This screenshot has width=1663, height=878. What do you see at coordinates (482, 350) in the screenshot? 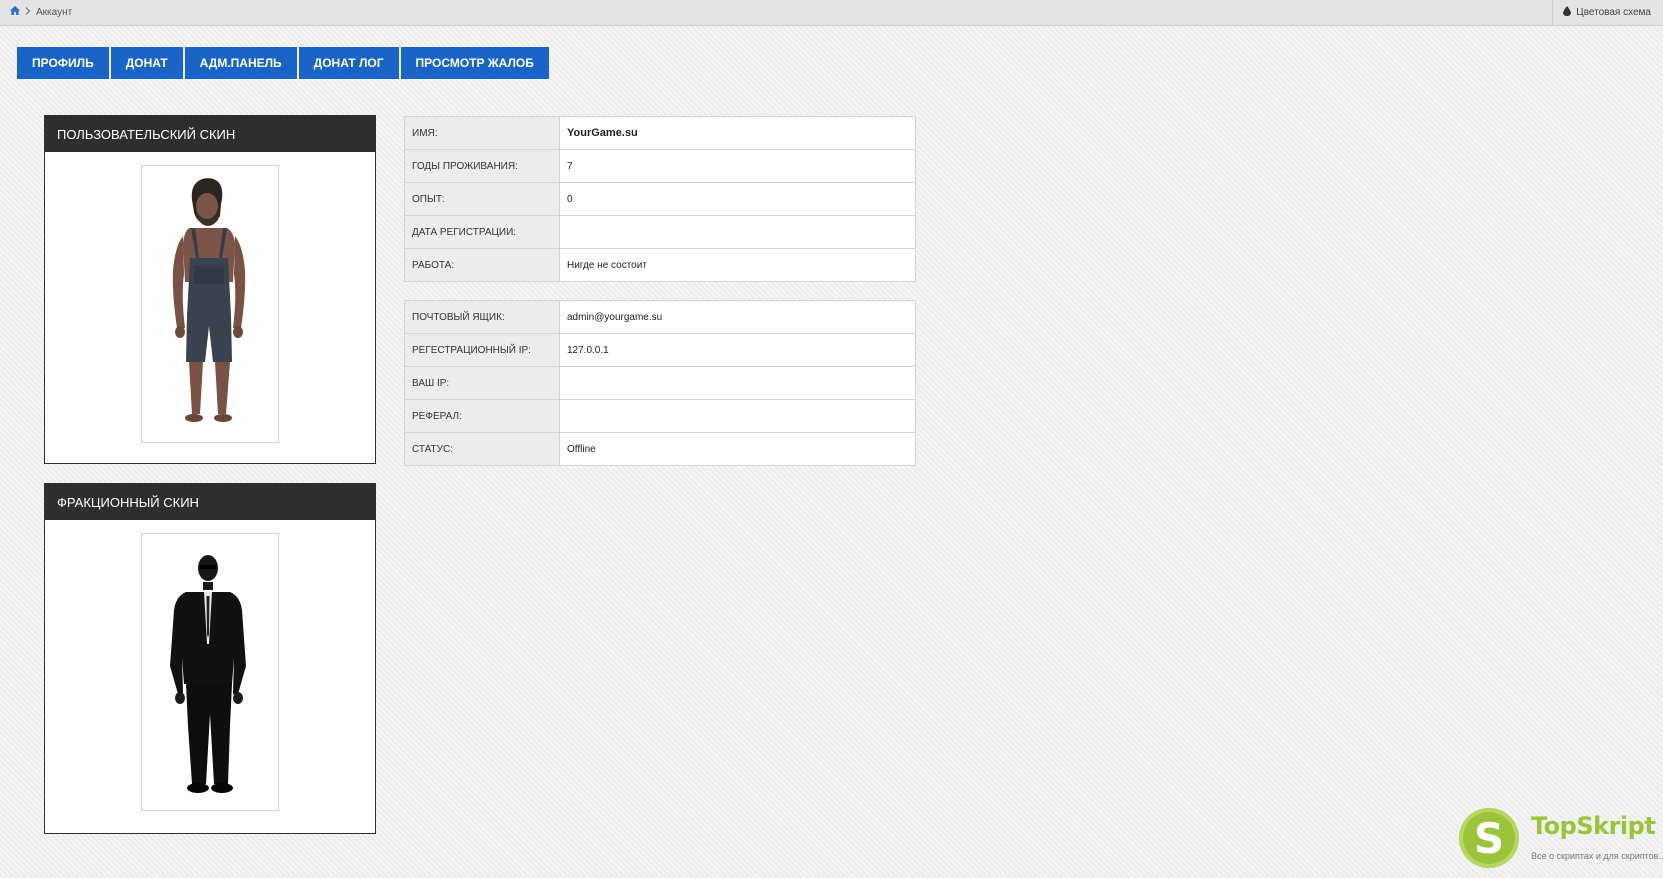
I see `reg-ip-label: РЕГЕСТРАЦИОННЫЙ IP:` at bounding box center [482, 350].